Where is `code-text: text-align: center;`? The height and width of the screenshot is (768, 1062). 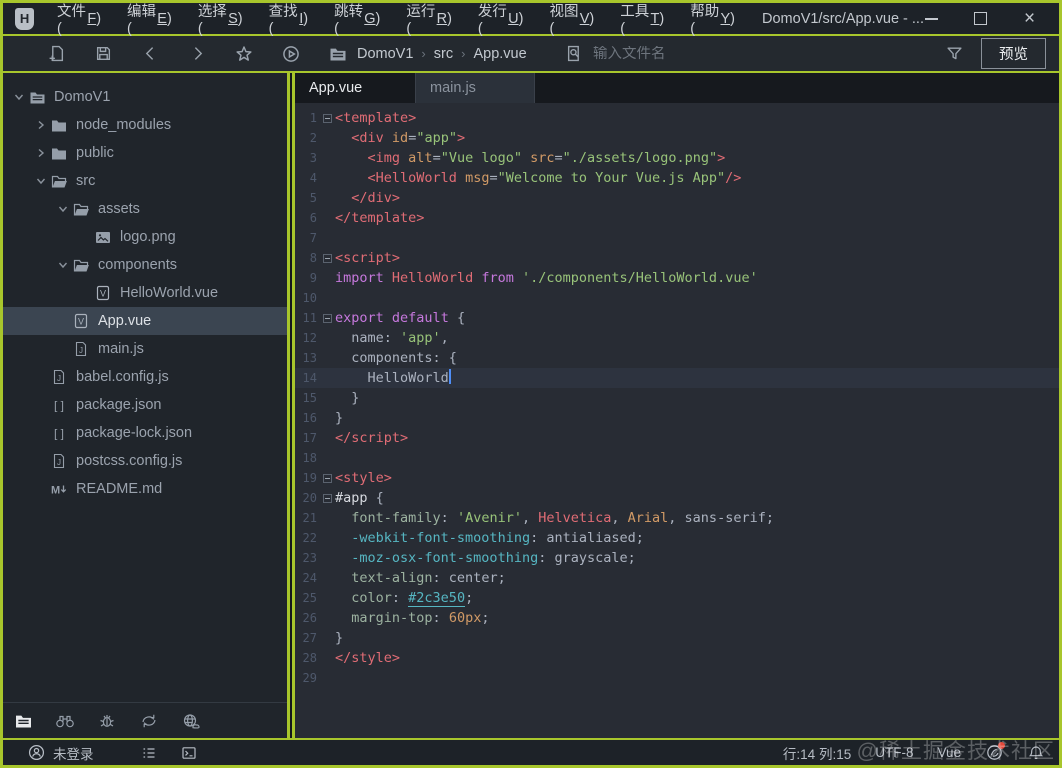
code-text: text-align: center; is located at coordinates (428, 578).